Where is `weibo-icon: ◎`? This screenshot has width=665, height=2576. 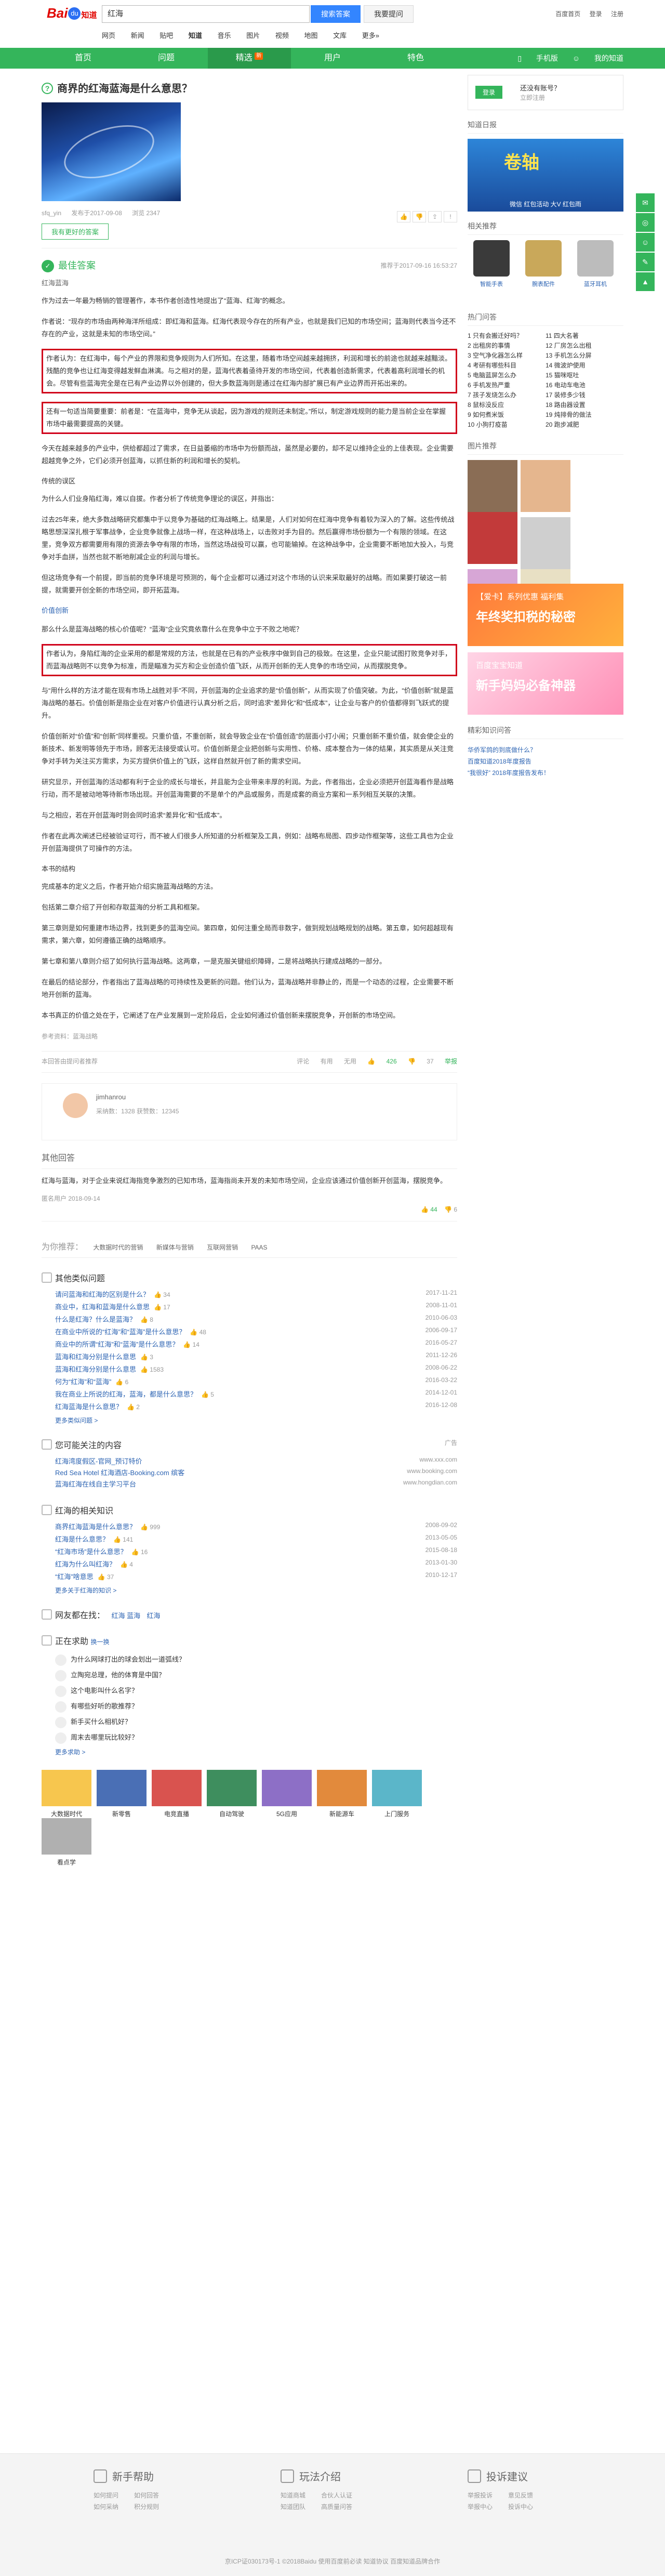
weibo-icon: ◎ is located at coordinates (645, 222).